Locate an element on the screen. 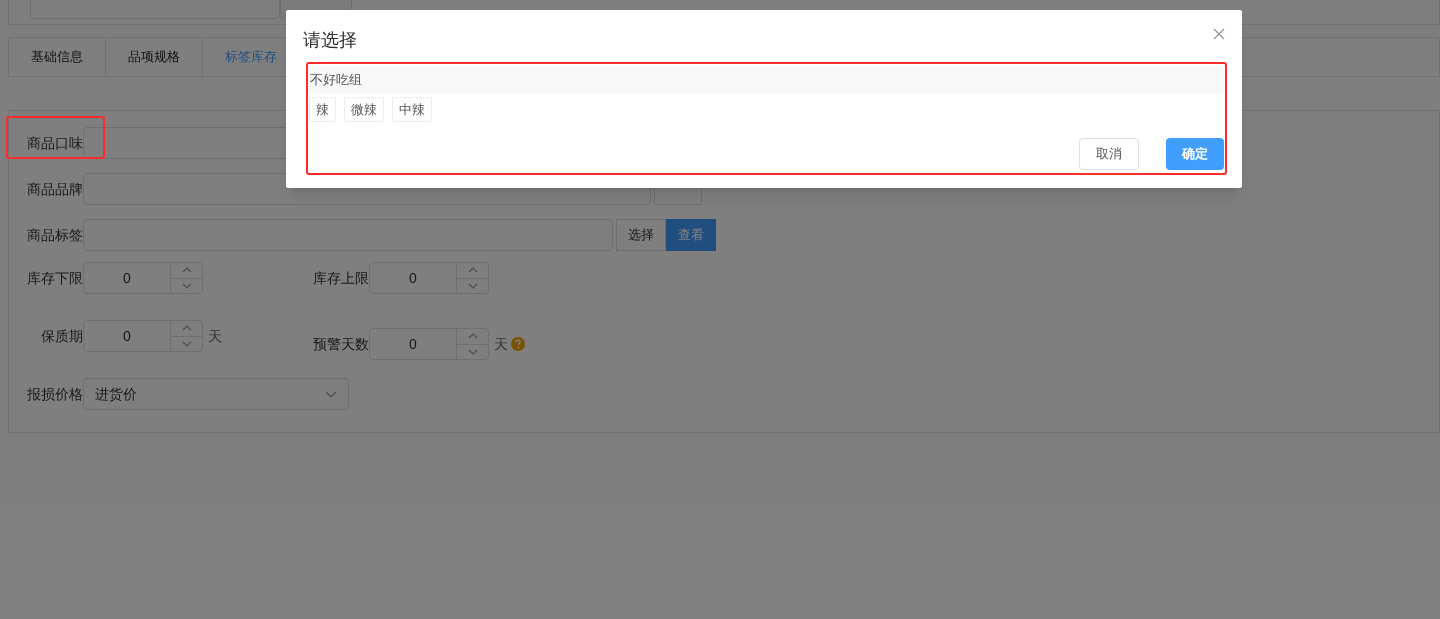 Image resolution: width=1440 pixels, height=619 pixels. tab: 基础信息 is located at coordinates (57, 57).